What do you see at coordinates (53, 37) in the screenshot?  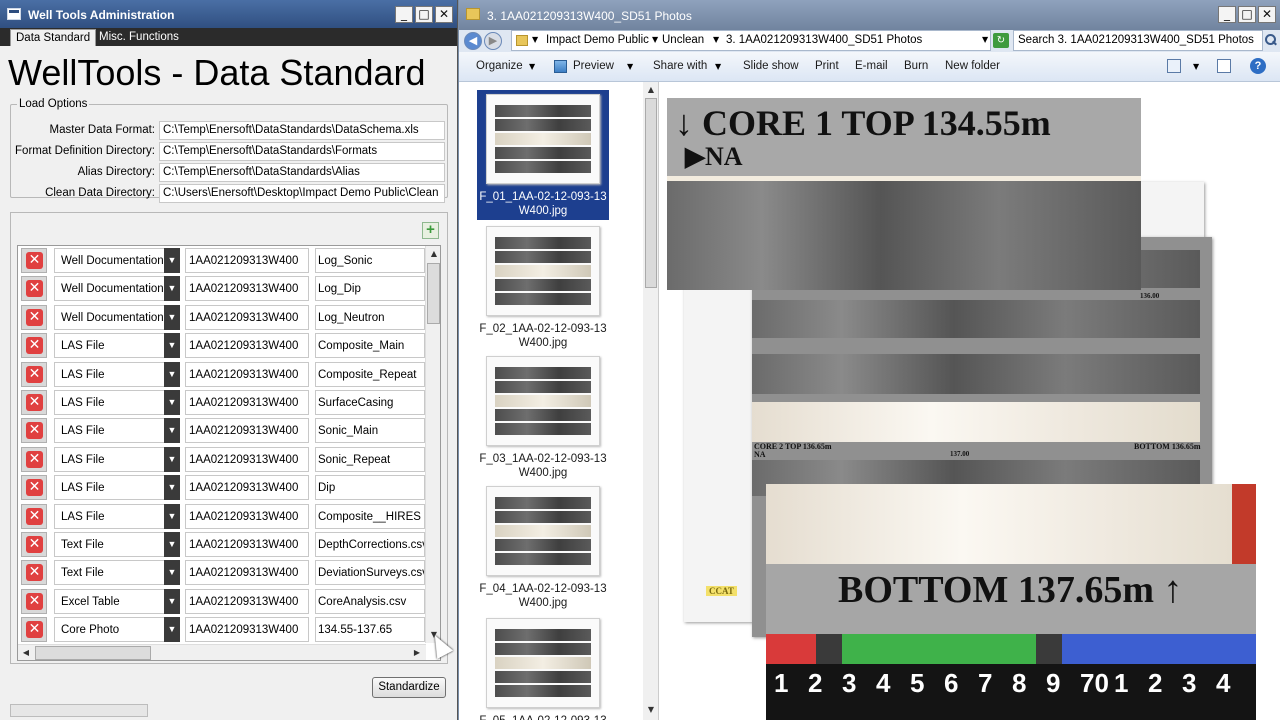 I see `tab-data-standard: Data Standard` at bounding box center [53, 37].